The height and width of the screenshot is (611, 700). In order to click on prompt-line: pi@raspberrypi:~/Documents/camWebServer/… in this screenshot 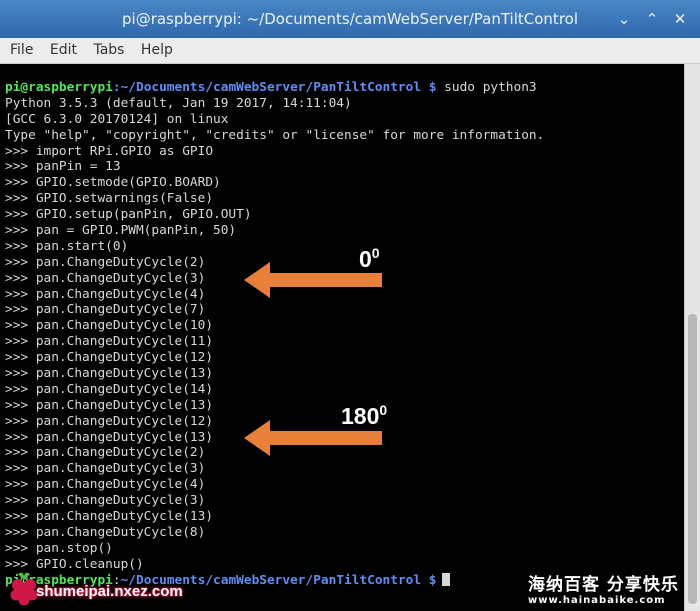, I will do `click(343, 88)`.